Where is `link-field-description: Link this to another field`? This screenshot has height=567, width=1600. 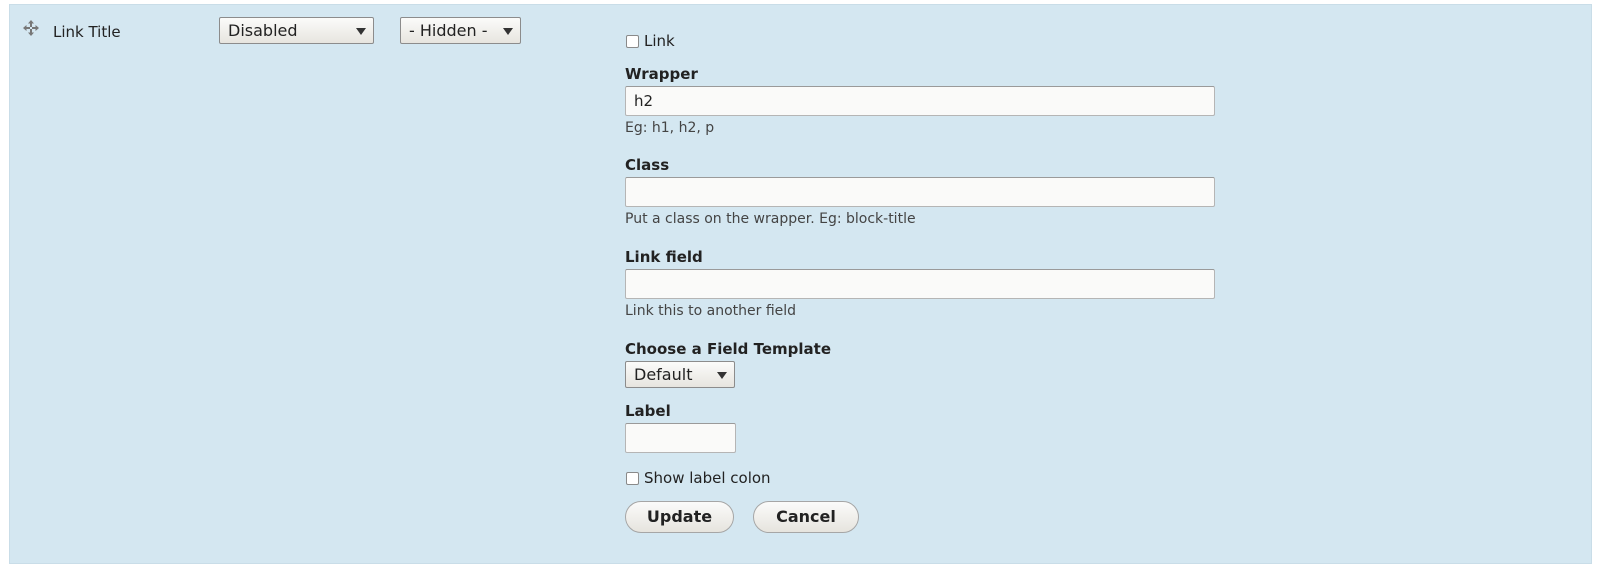
link-field-description: Link this to another field is located at coordinates (711, 311).